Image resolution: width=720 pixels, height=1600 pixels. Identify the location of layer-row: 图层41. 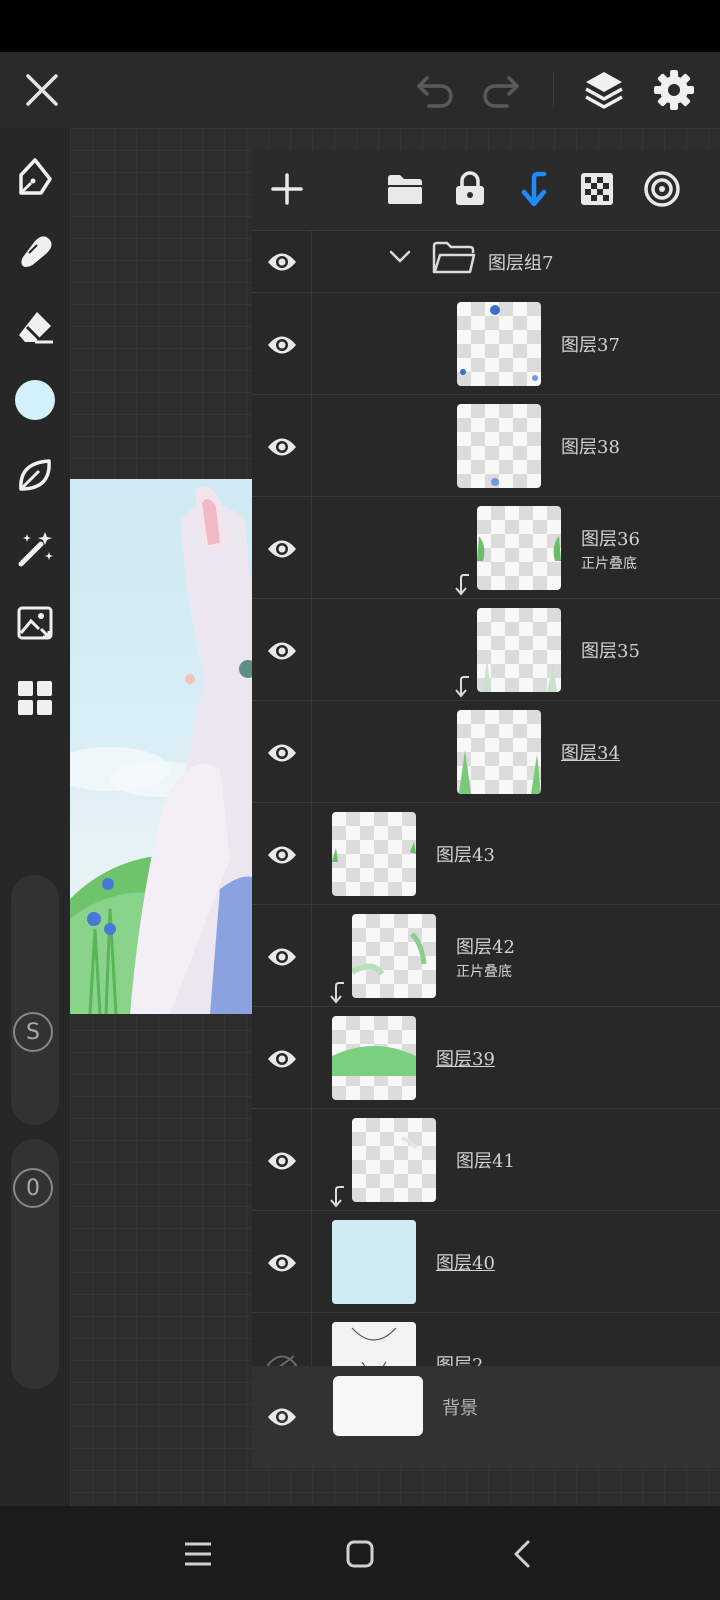
(486, 1160).